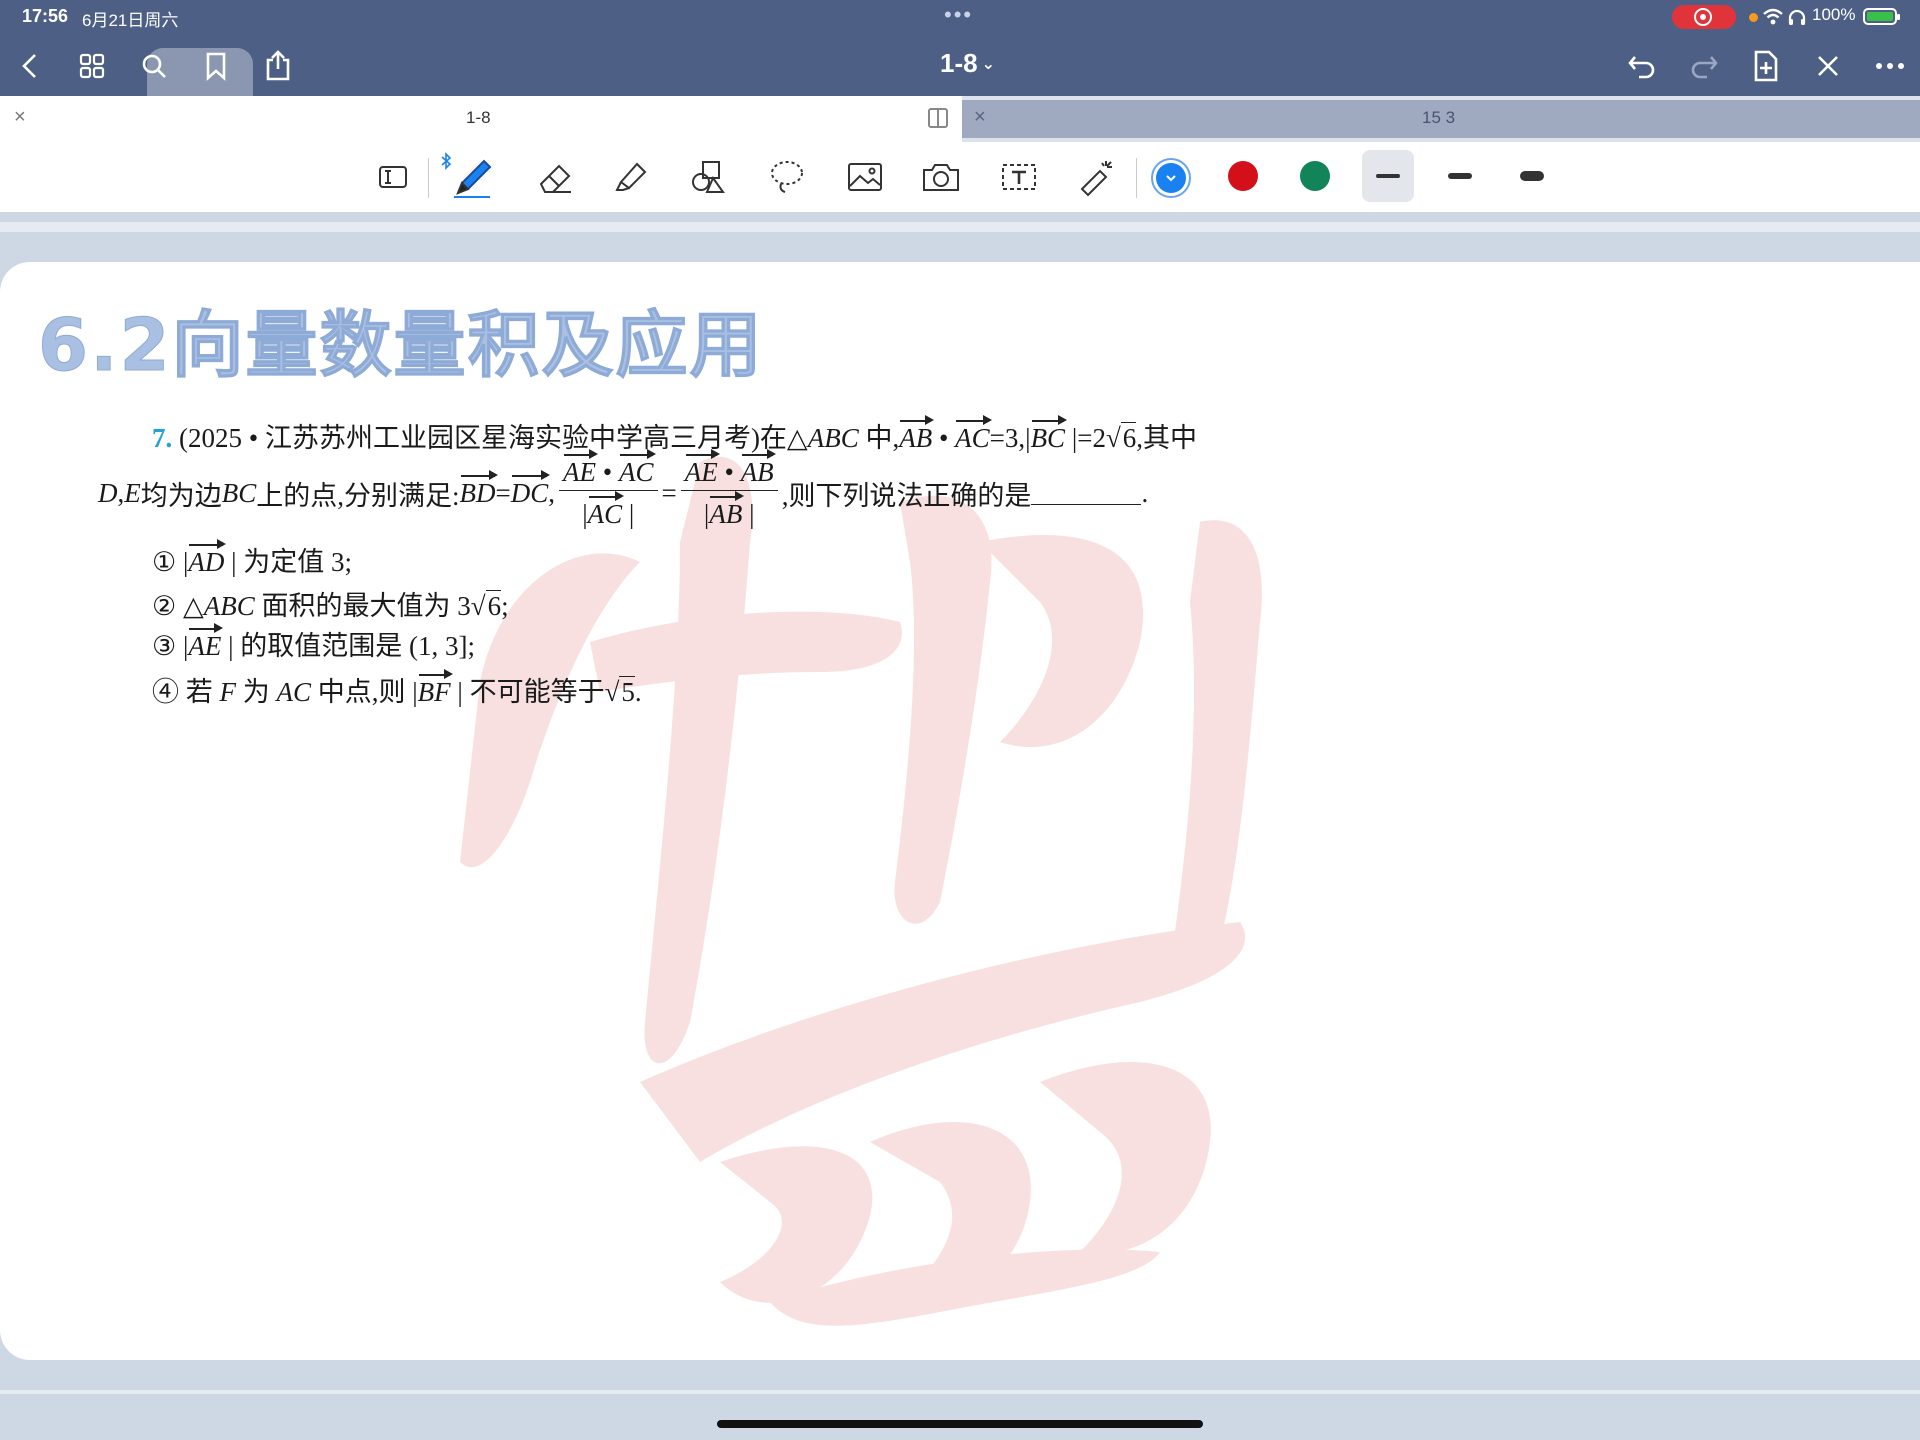 The width and height of the screenshot is (1920, 1440). What do you see at coordinates (1797, 17) in the screenshot?
I see `headphones-icon` at bounding box center [1797, 17].